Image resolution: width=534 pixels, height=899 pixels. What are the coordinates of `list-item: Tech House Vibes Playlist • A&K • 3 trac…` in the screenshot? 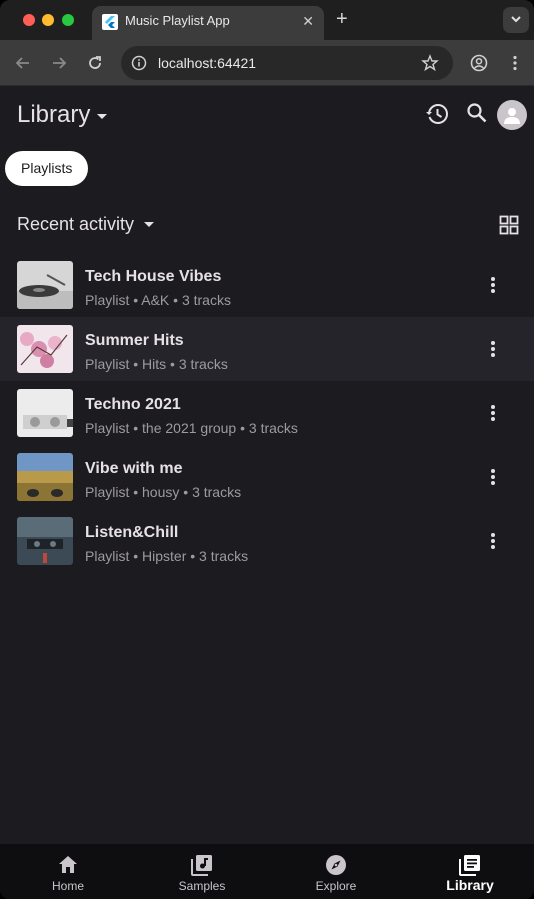 It's located at (267, 285).